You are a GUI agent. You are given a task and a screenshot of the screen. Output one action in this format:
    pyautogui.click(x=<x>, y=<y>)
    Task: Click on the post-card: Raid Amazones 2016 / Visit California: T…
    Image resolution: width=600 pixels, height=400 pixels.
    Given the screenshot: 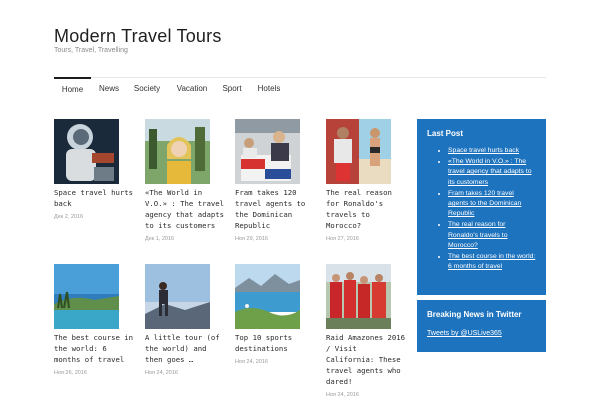 What is the action you would take?
    pyautogui.click(x=367, y=331)
    